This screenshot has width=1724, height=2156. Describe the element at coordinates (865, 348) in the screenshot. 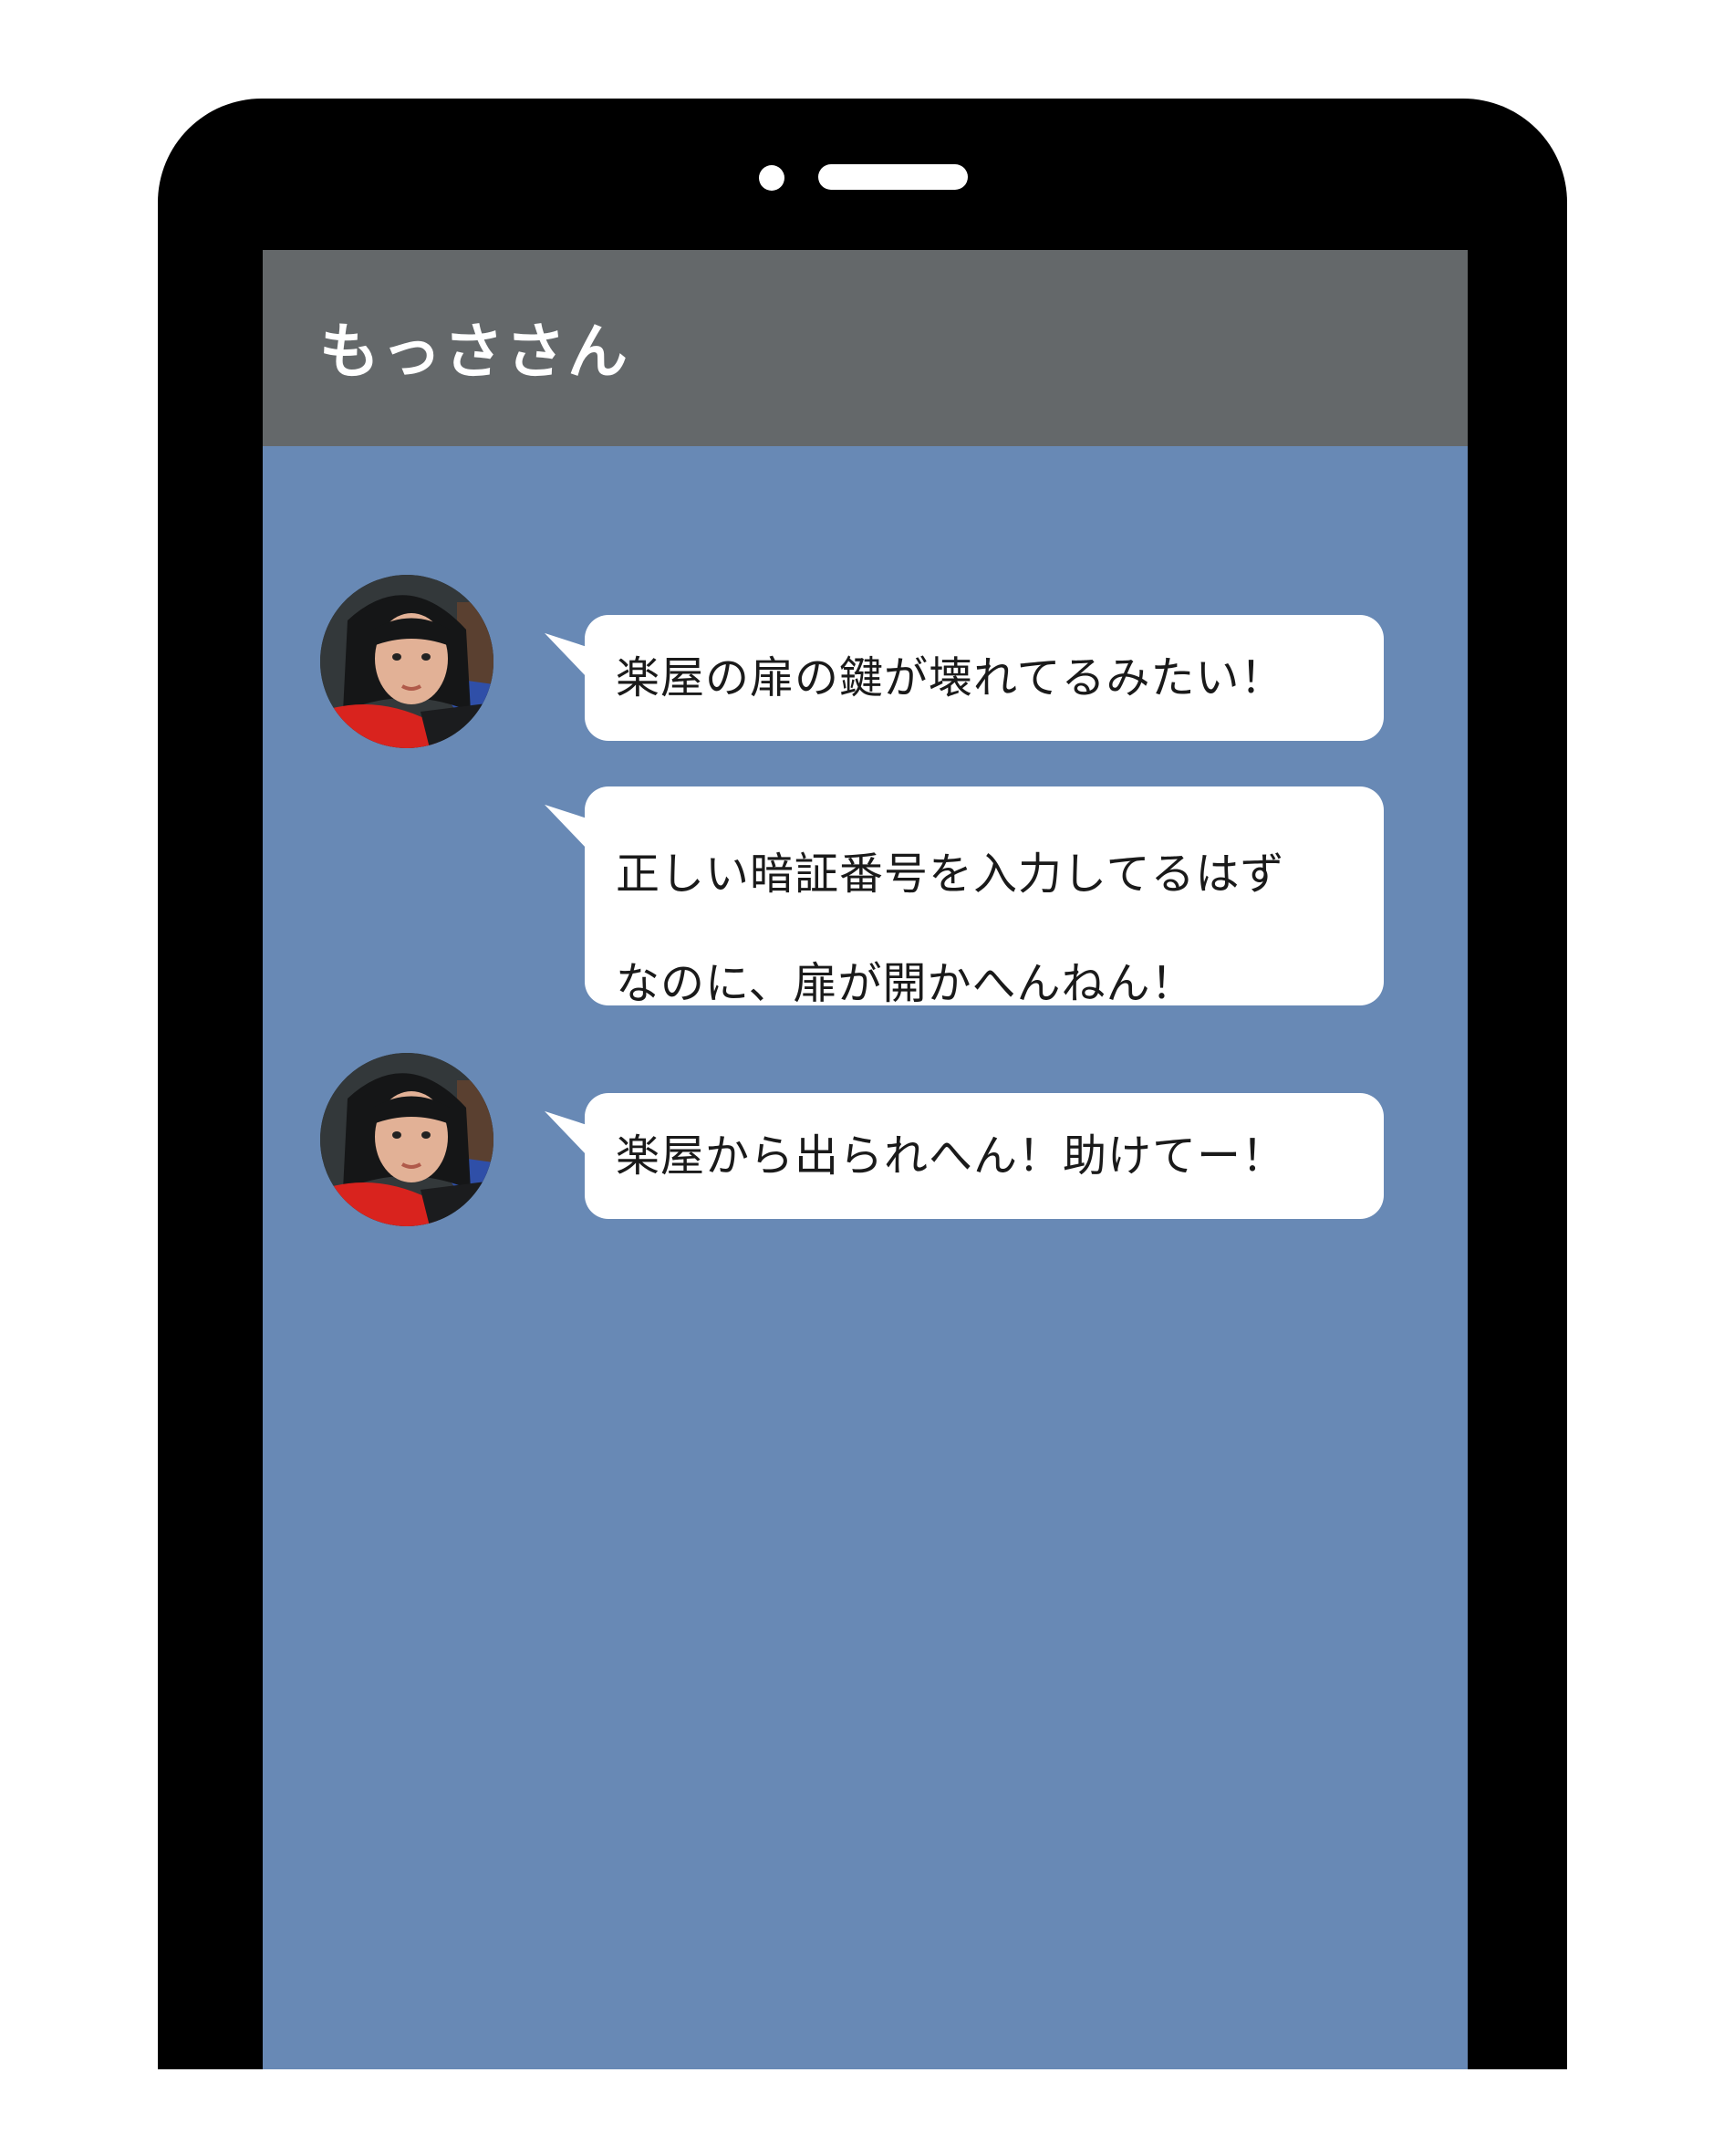

I see `chat-header: もっささん` at that location.